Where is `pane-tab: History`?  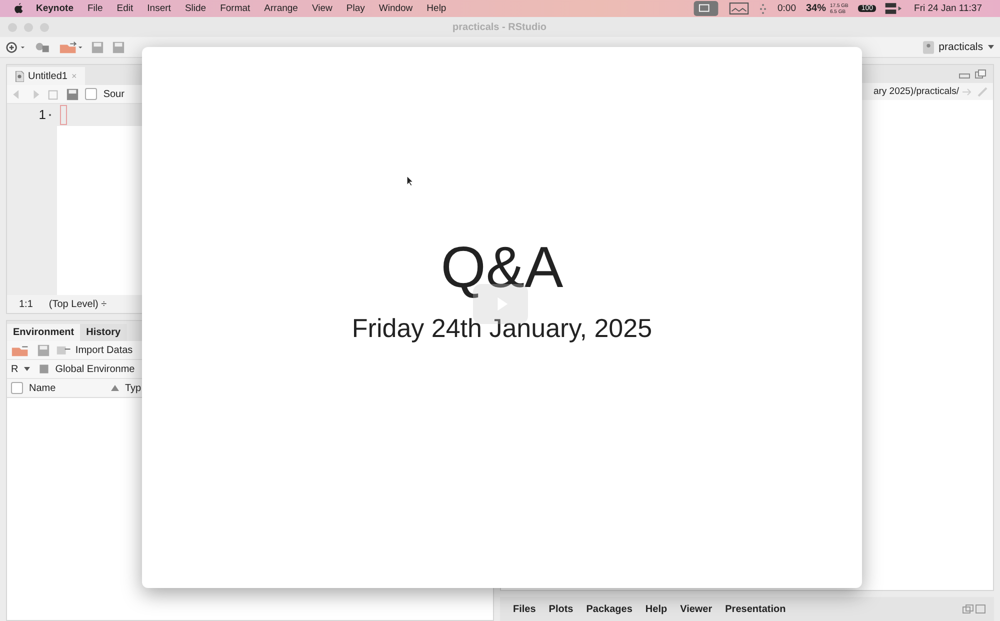
pane-tab: History is located at coordinates (103, 332).